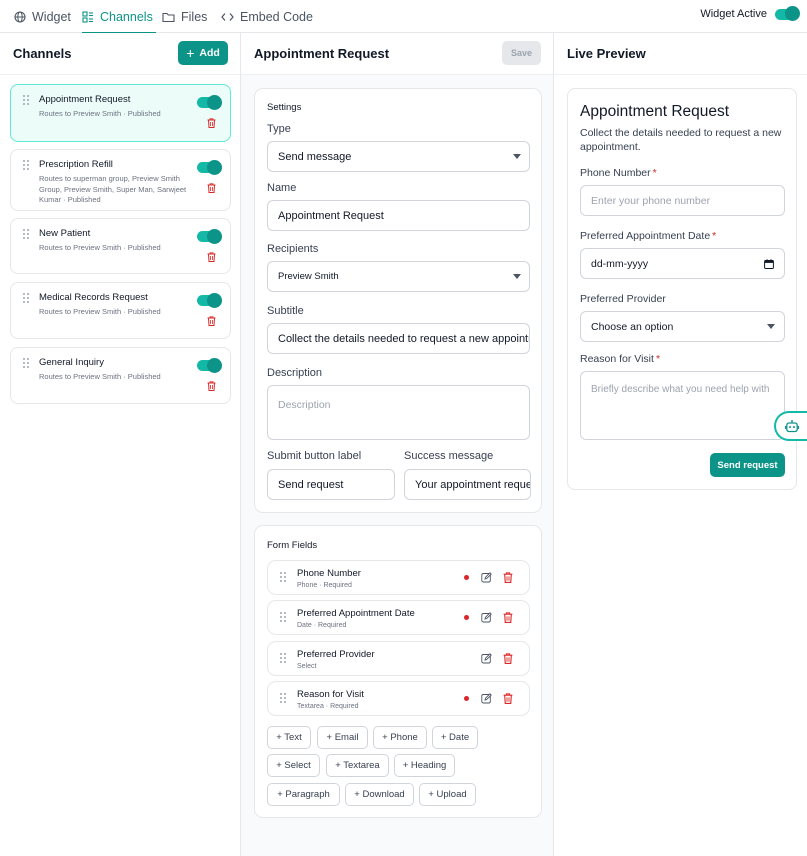 The height and width of the screenshot is (856, 807). Describe the element at coordinates (655, 111) in the screenshot. I see `preview-form-title: Appointment Request` at that location.